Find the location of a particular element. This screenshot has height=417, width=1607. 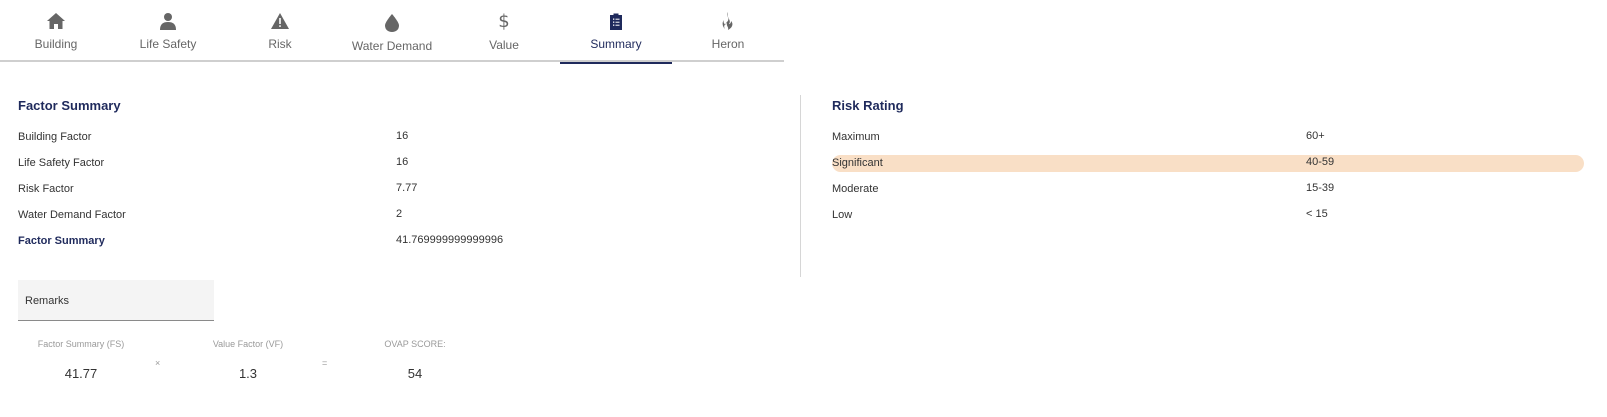

section-divider is located at coordinates (800, 186).